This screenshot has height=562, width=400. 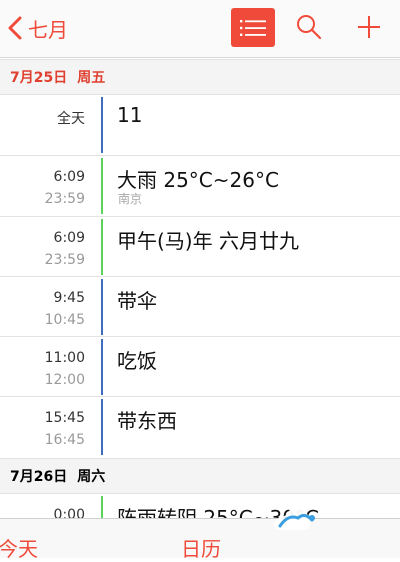 I want to click on search-button, so click(x=309, y=29).